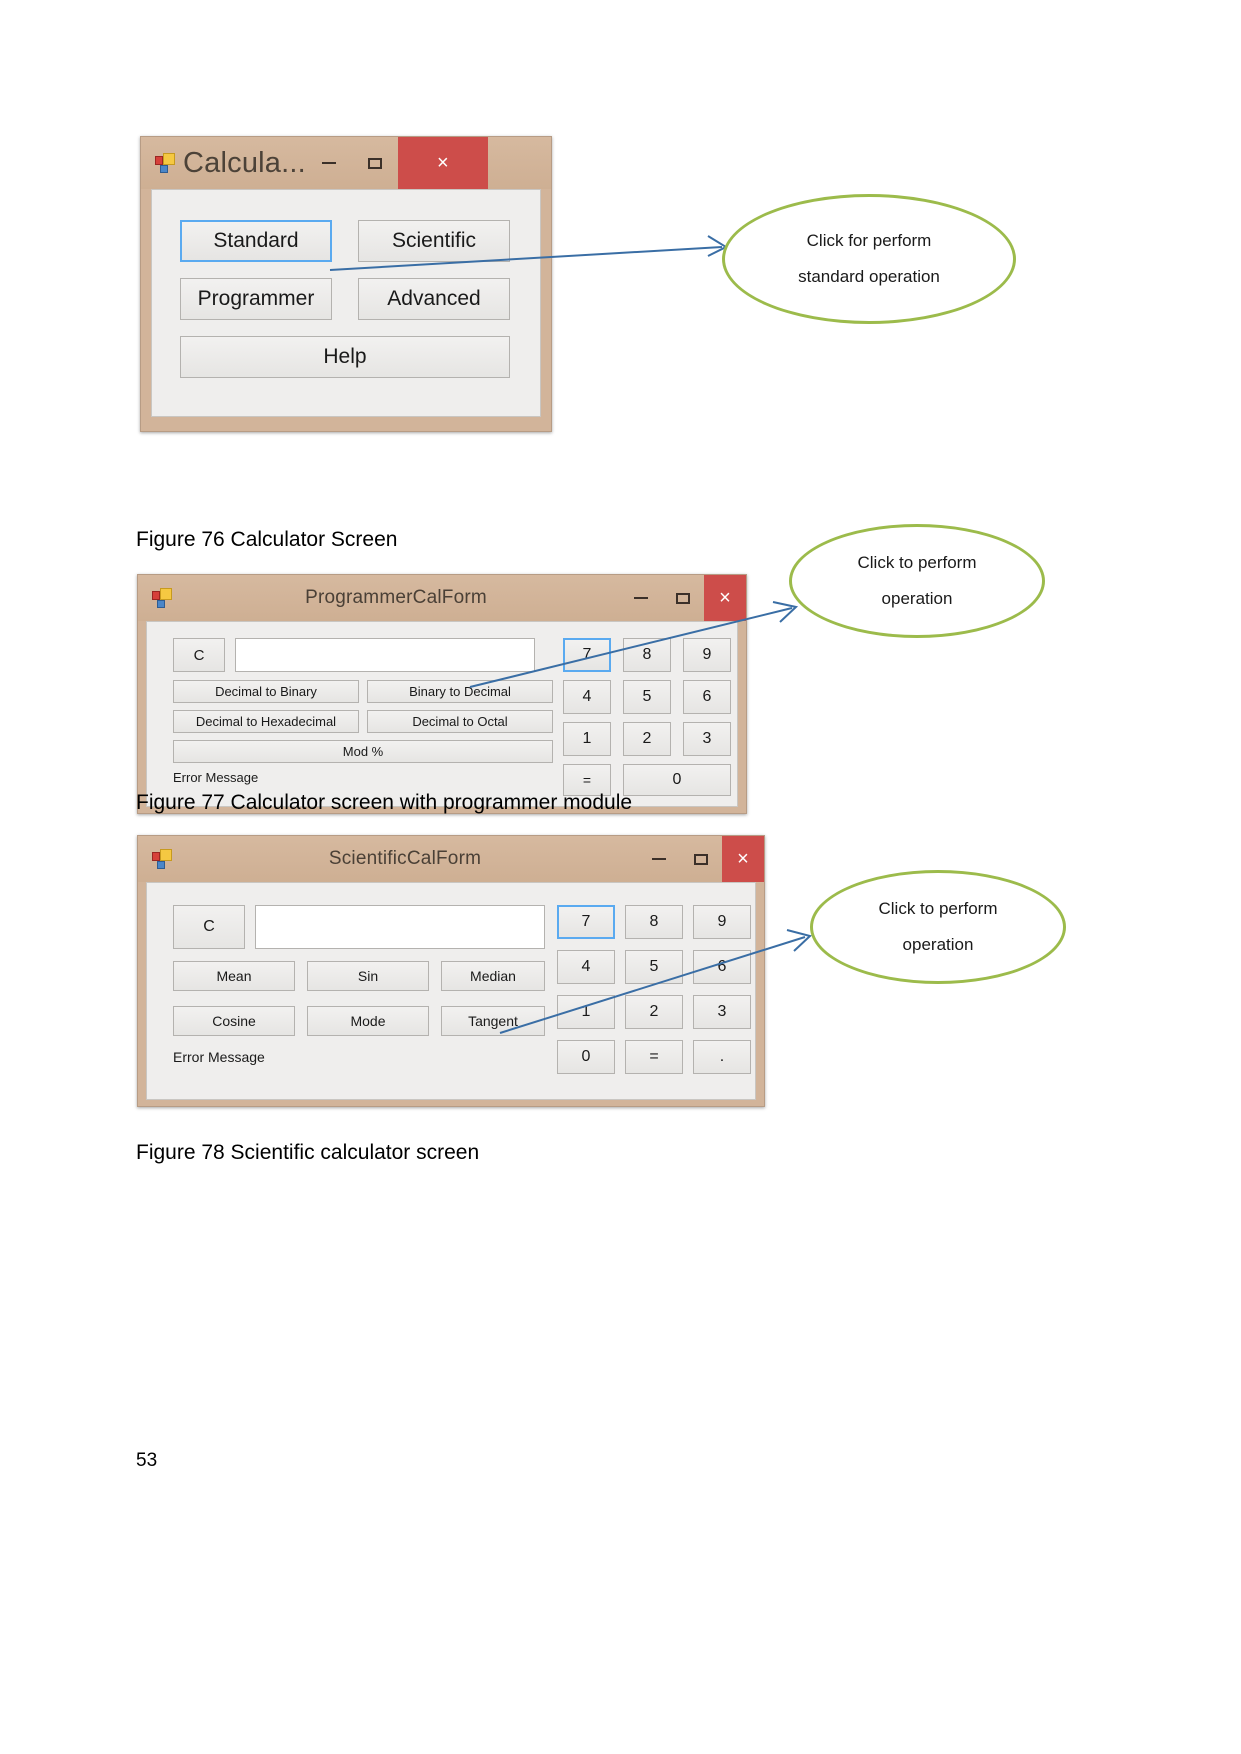  I want to click on scientific-key-7: 7, so click(586, 922).